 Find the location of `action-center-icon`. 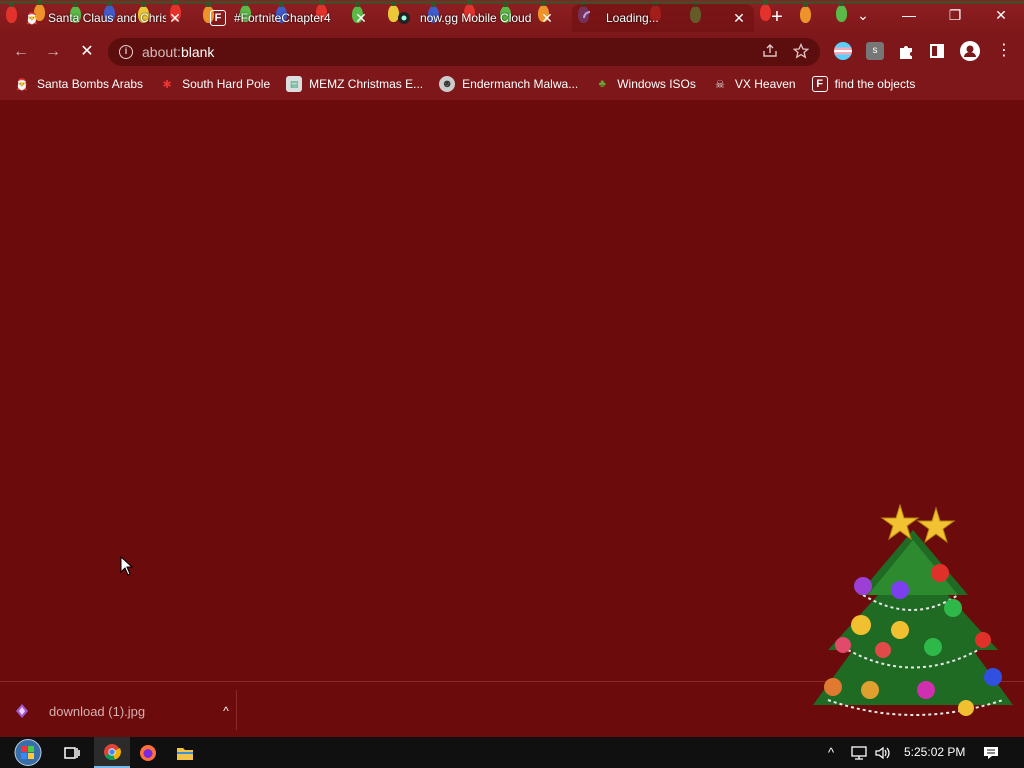

action-center-icon is located at coordinates (991, 752).